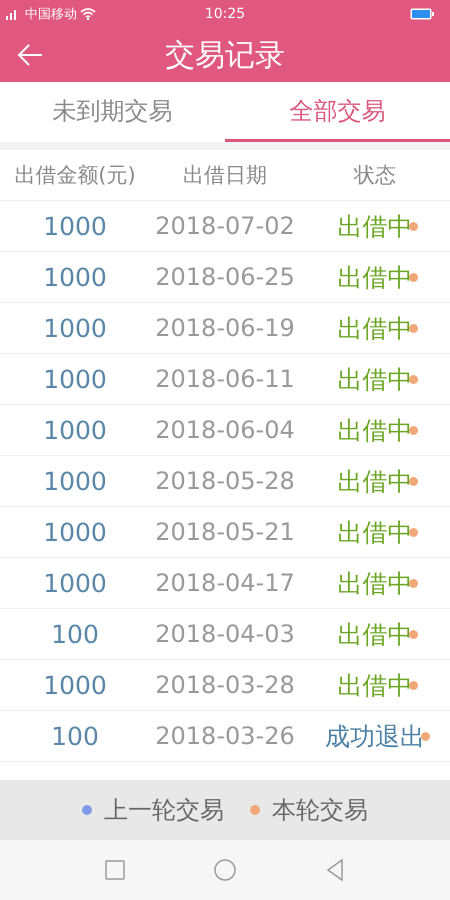 The image size is (450, 900). I want to click on date-text: 2018-06-19, so click(225, 328).